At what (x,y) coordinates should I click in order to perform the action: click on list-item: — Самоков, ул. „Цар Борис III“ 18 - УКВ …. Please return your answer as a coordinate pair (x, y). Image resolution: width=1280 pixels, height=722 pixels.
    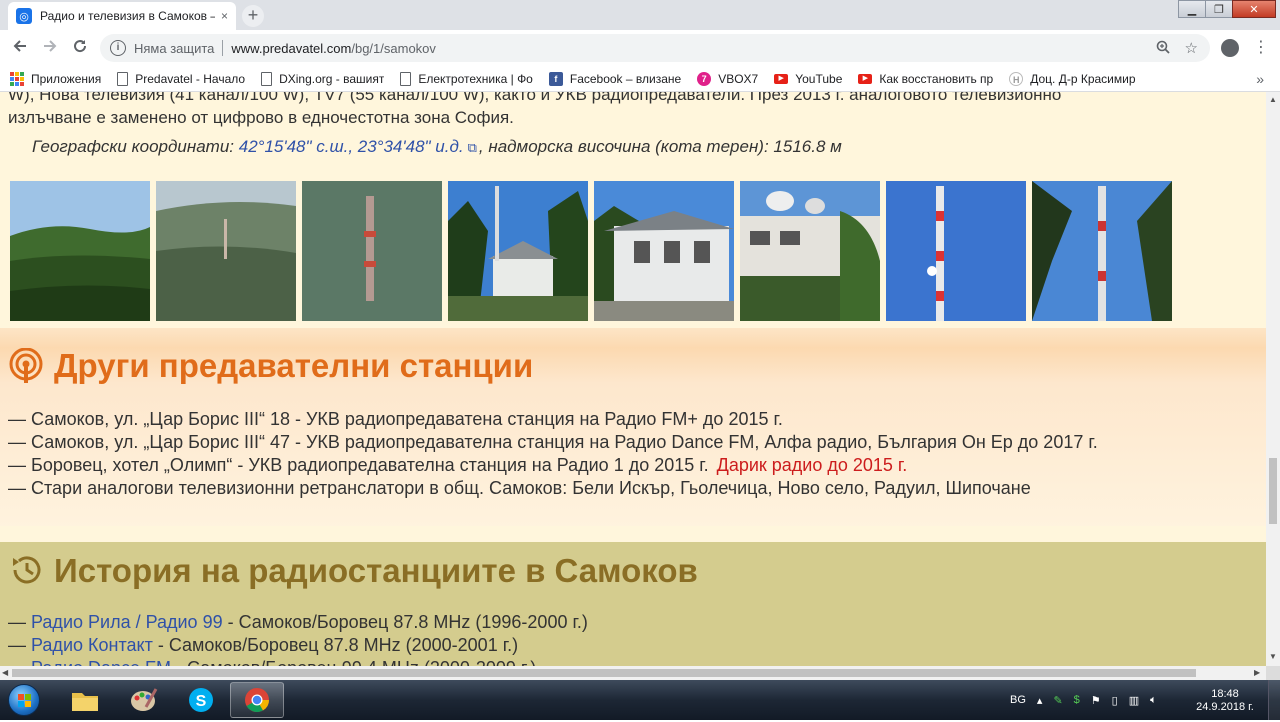
    Looking at the image, I should click on (395, 419).